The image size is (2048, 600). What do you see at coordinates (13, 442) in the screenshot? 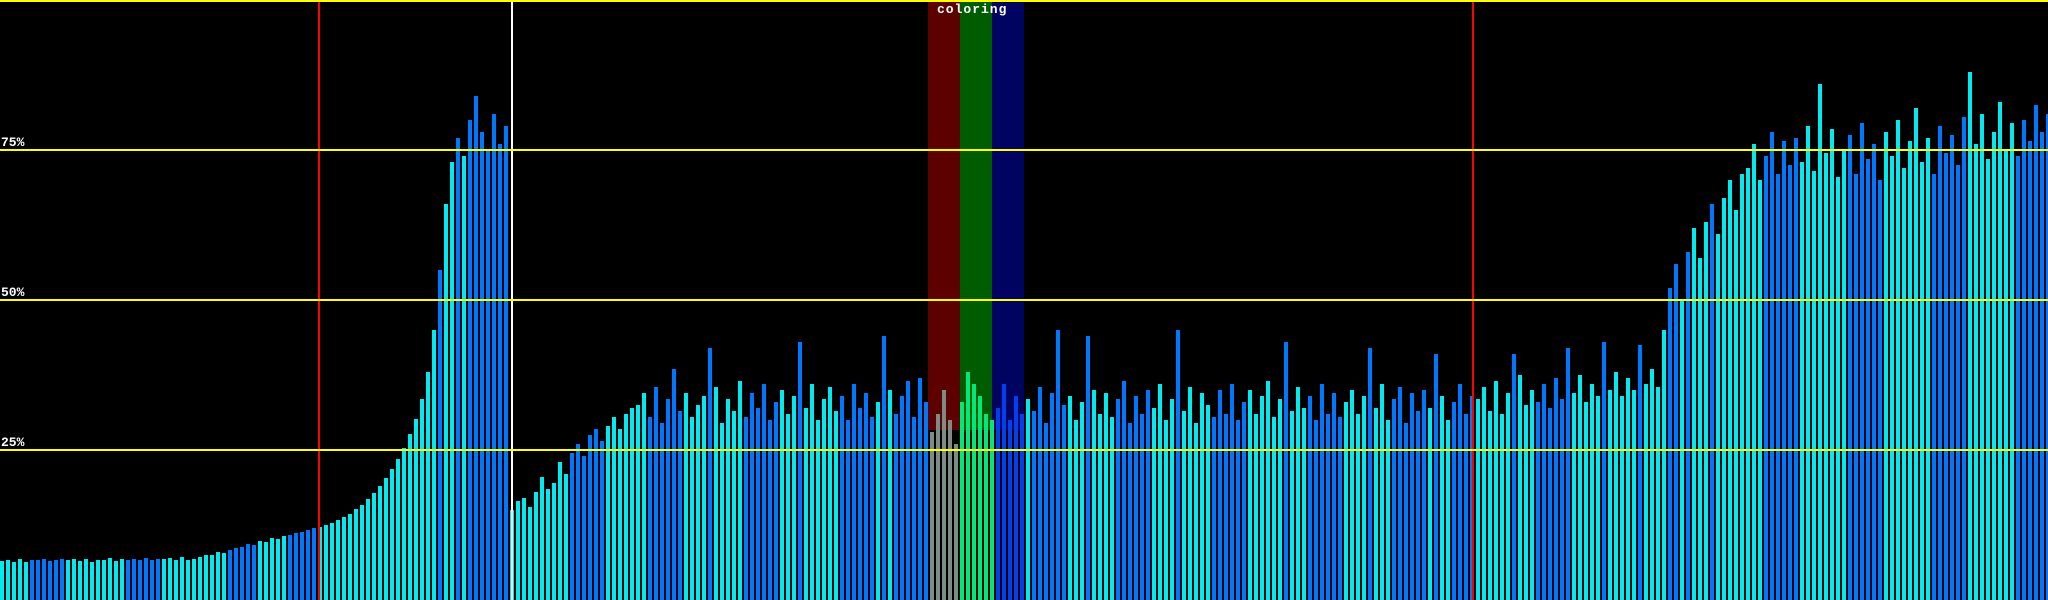
I see `y-axis-label-25: 25%` at bounding box center [13, 442].